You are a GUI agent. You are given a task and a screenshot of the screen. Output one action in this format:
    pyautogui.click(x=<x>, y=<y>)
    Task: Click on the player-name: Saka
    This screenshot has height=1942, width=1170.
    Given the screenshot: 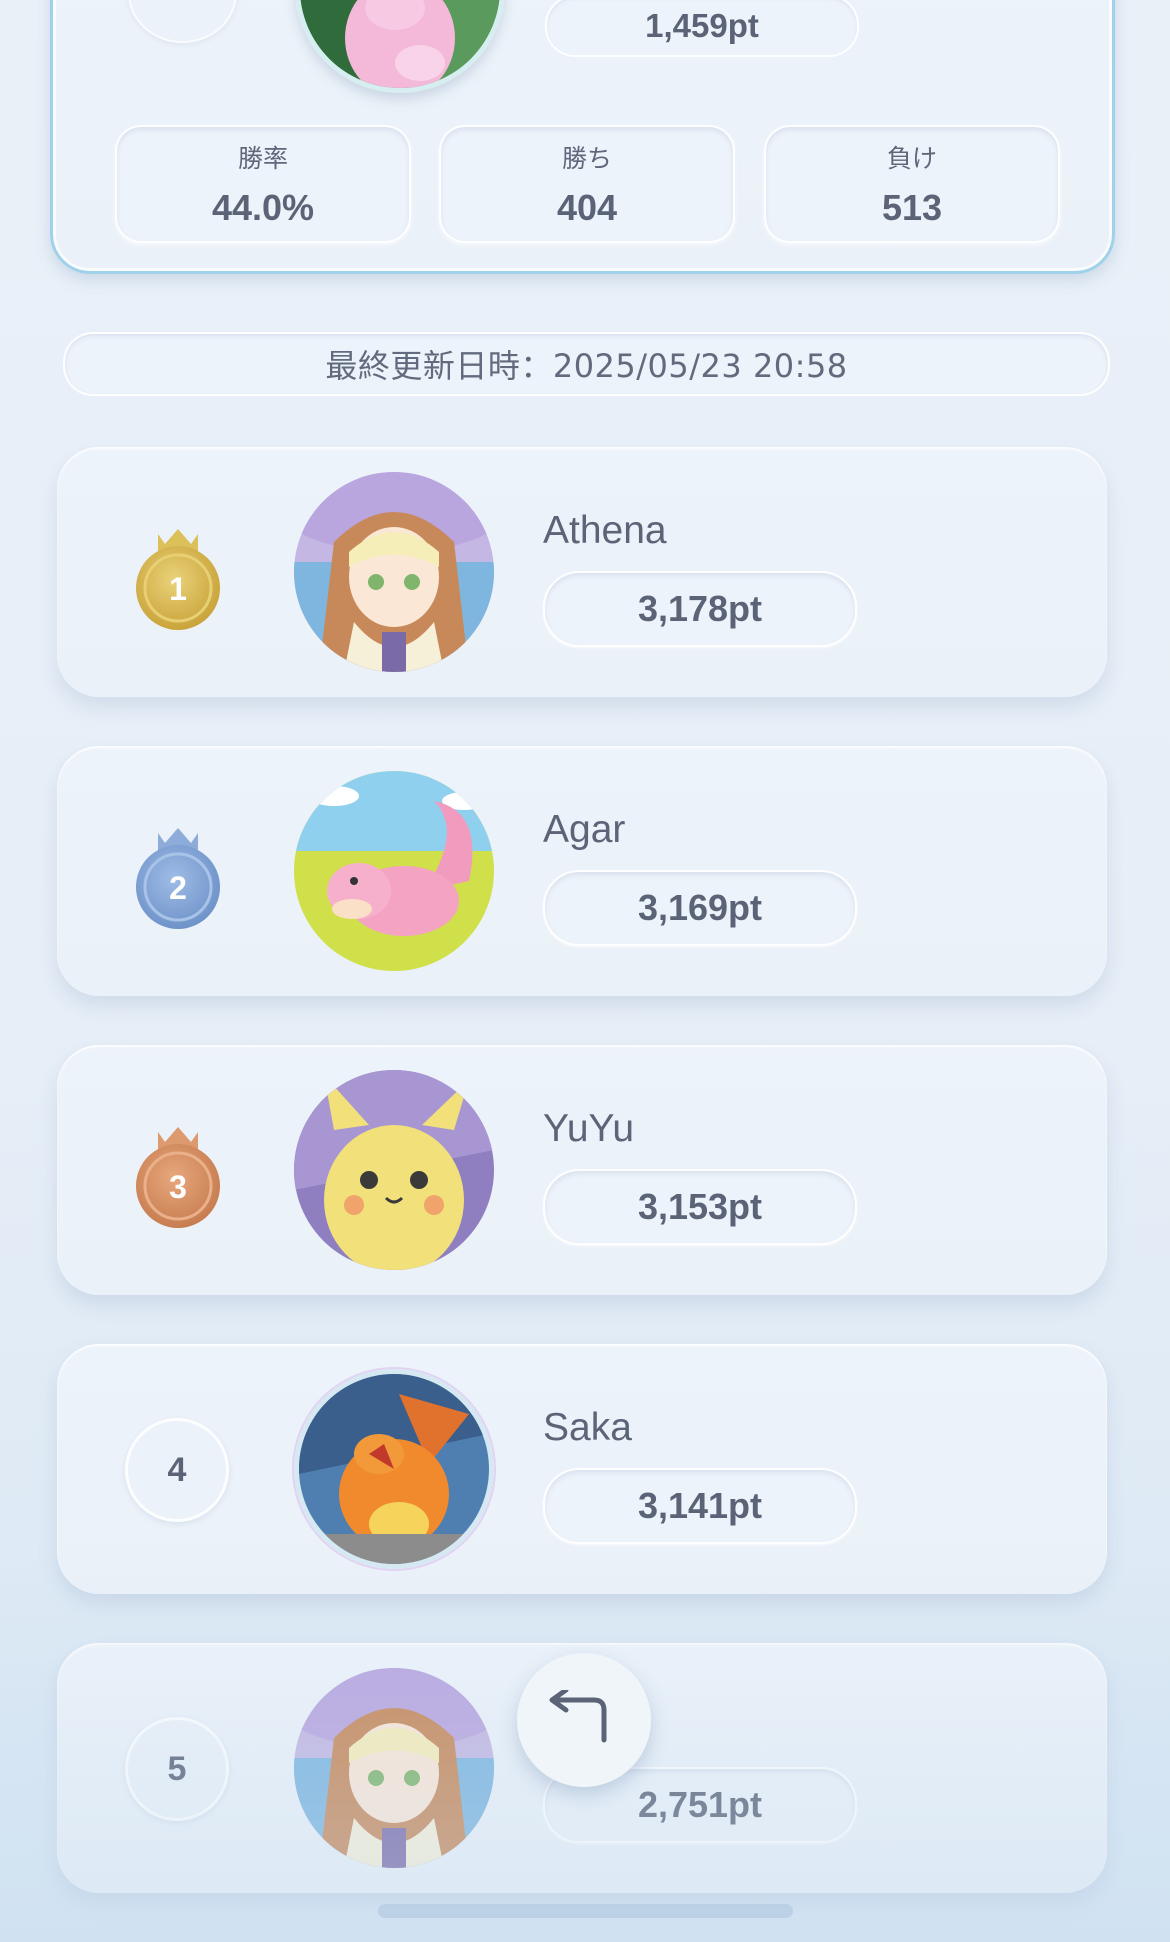 What is the action you would take?
    pyautogui.click(x=587, y=1427)
    